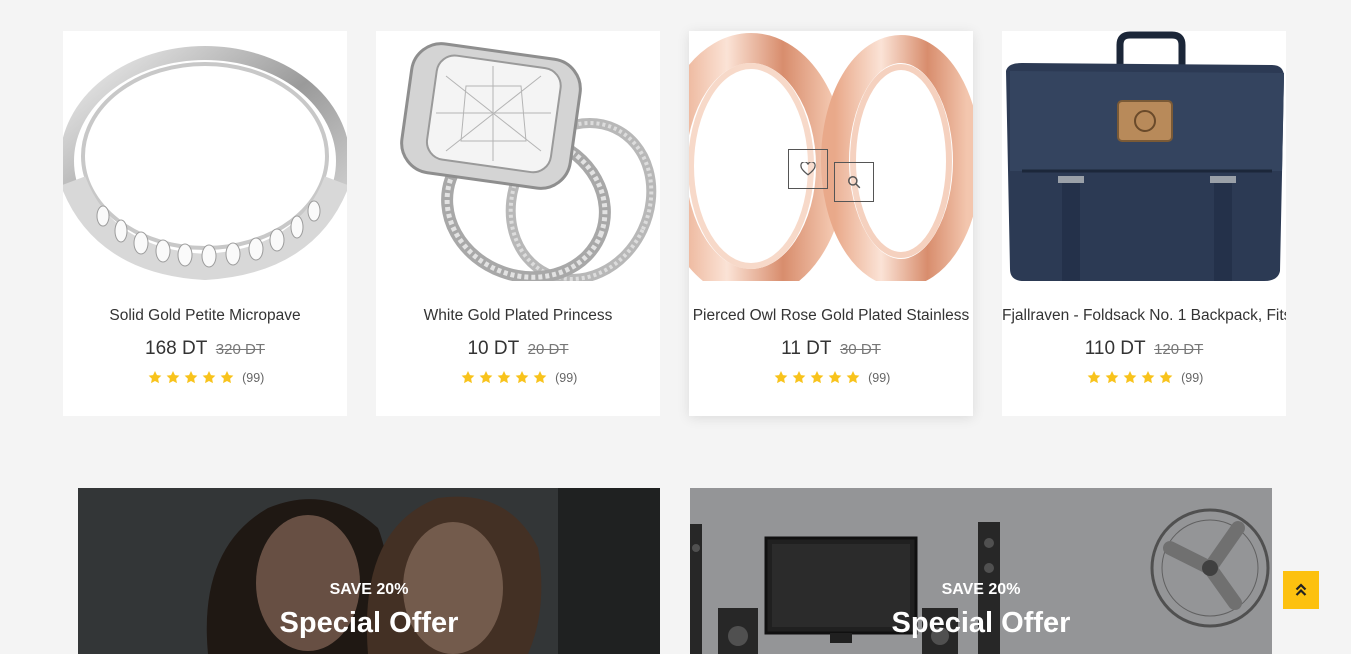 The image size is (1351, 654). What do you see at coordinates (518, 316) in the screenshot?
I see `product-name: White Gold Plated Princess` at bounding box center [518, 316].